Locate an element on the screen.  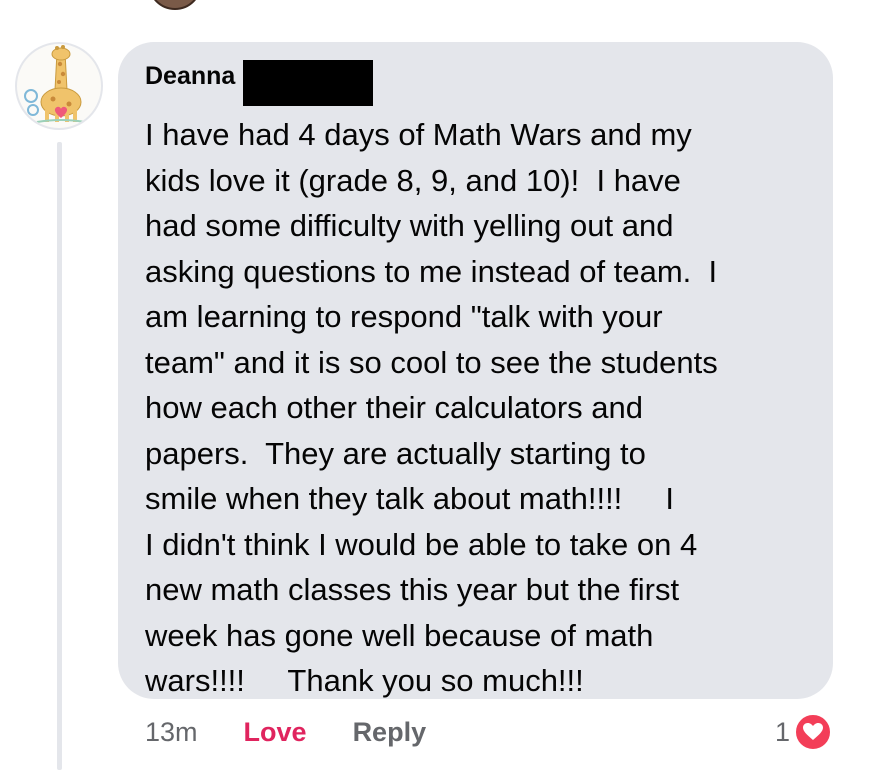
giraffe-avatar-icon is located at coordinates (55, 84).